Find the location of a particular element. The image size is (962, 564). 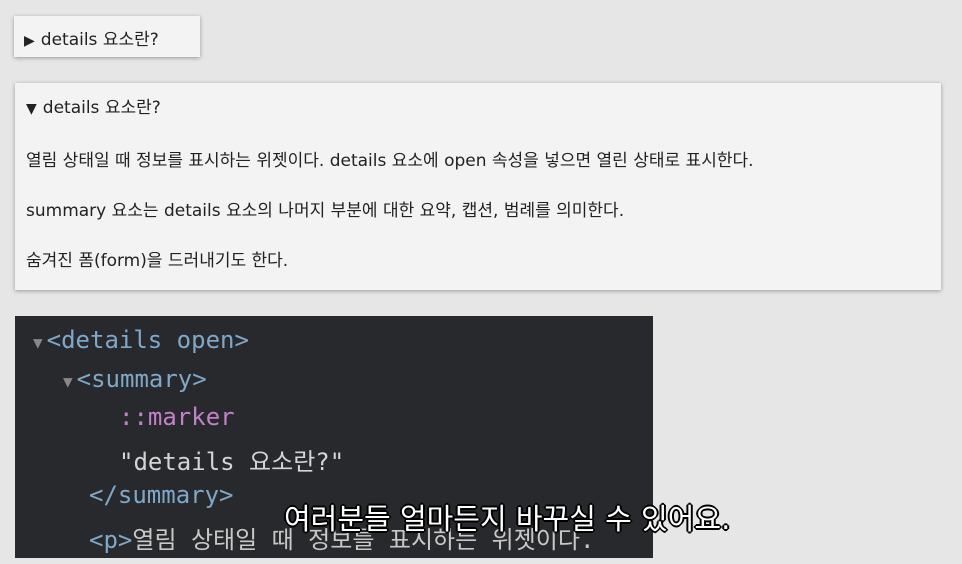

summary-toggle-closed: ▶ details 요소란? is located at coordinates (91, 37).